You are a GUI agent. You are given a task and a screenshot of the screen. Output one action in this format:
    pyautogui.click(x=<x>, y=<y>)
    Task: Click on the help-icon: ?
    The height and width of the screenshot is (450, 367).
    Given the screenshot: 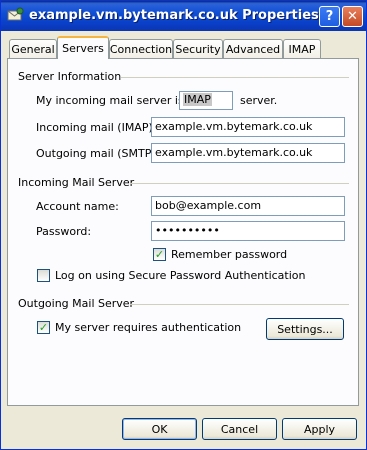 What is the action you would take?
    pyautogui.click(x=329, y=16)
    